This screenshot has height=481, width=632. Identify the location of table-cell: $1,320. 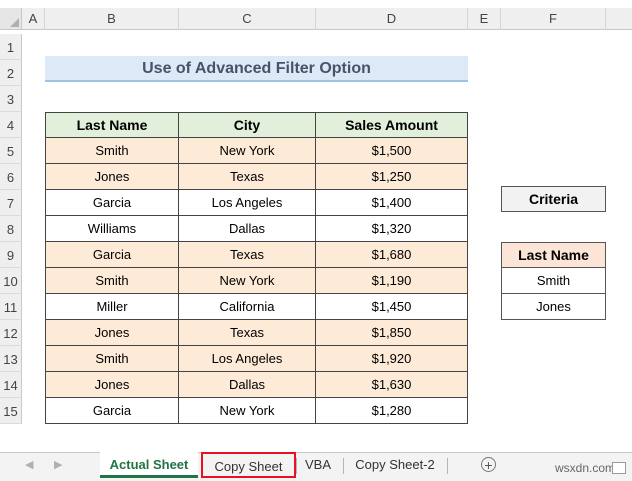
(392, 229).